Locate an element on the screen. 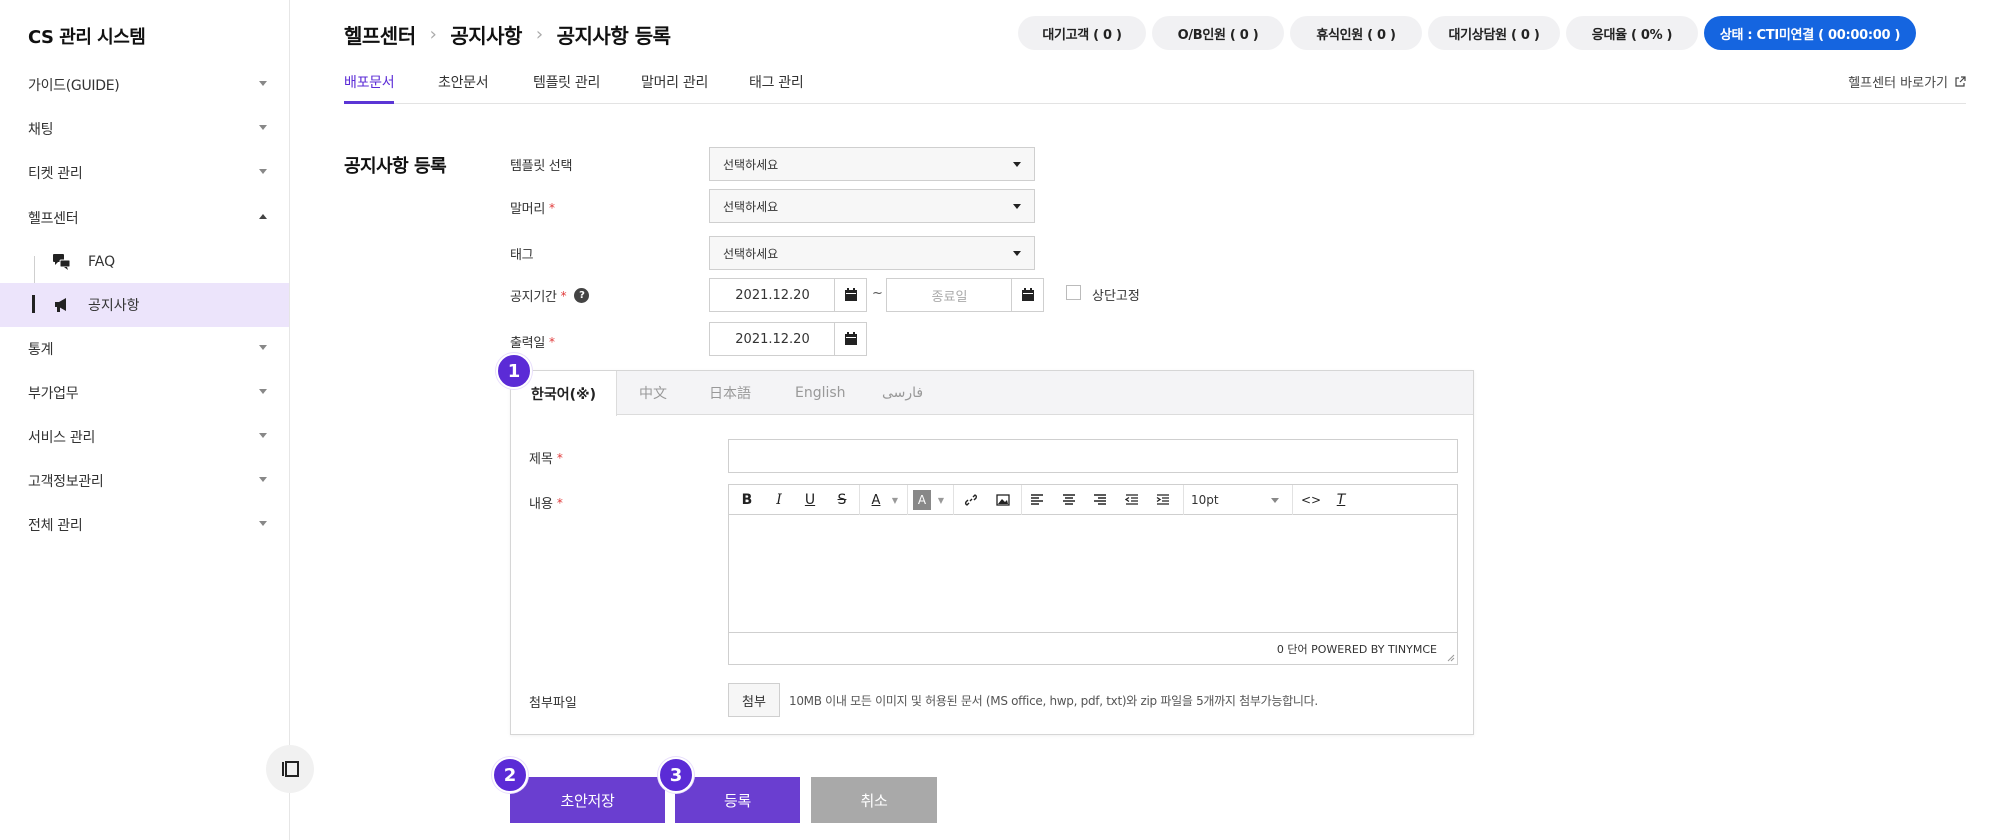 The height and width of the screenshot is (840, 2001). helpcenter-link: 헬프센터 바로가기 is located at coordinates (1907, 81).